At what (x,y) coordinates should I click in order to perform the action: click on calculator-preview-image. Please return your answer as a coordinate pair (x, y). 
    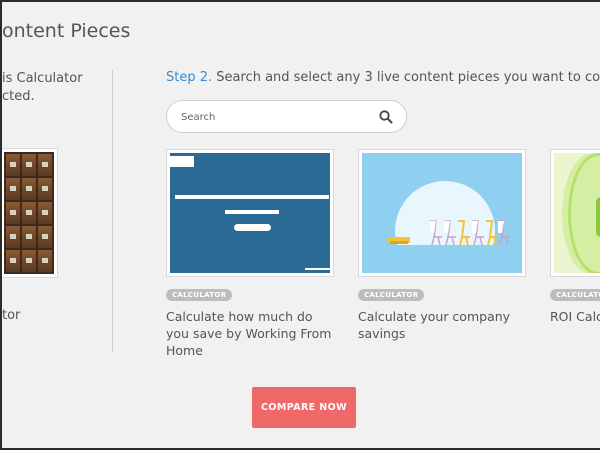
    Looking at the image, I should click on (250, 213).